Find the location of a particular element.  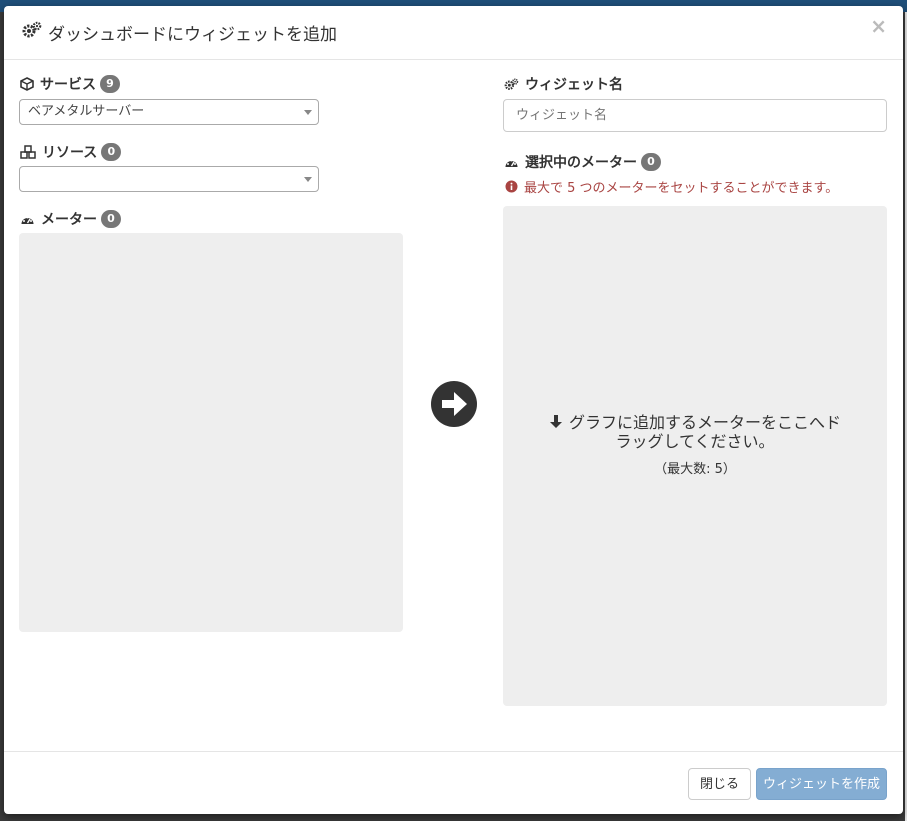

resource-select is located at coordinates (169, 179).